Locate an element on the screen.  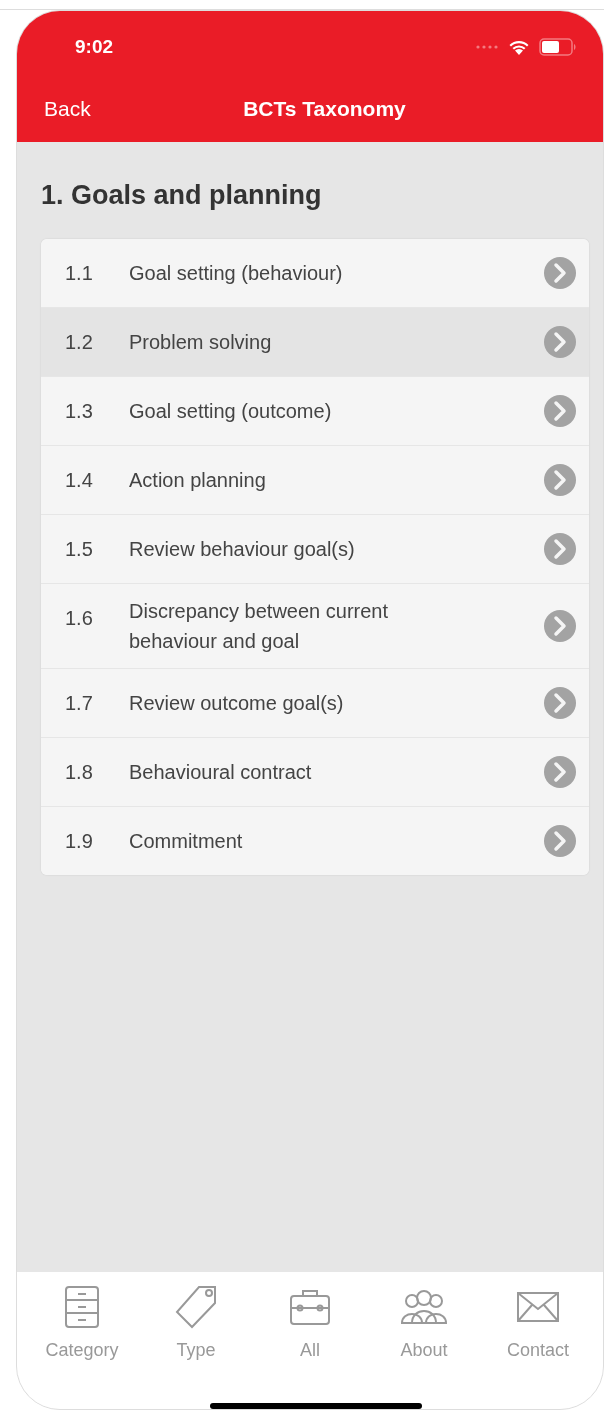
item-number: 1.8 is located at coordinates (79, 772).